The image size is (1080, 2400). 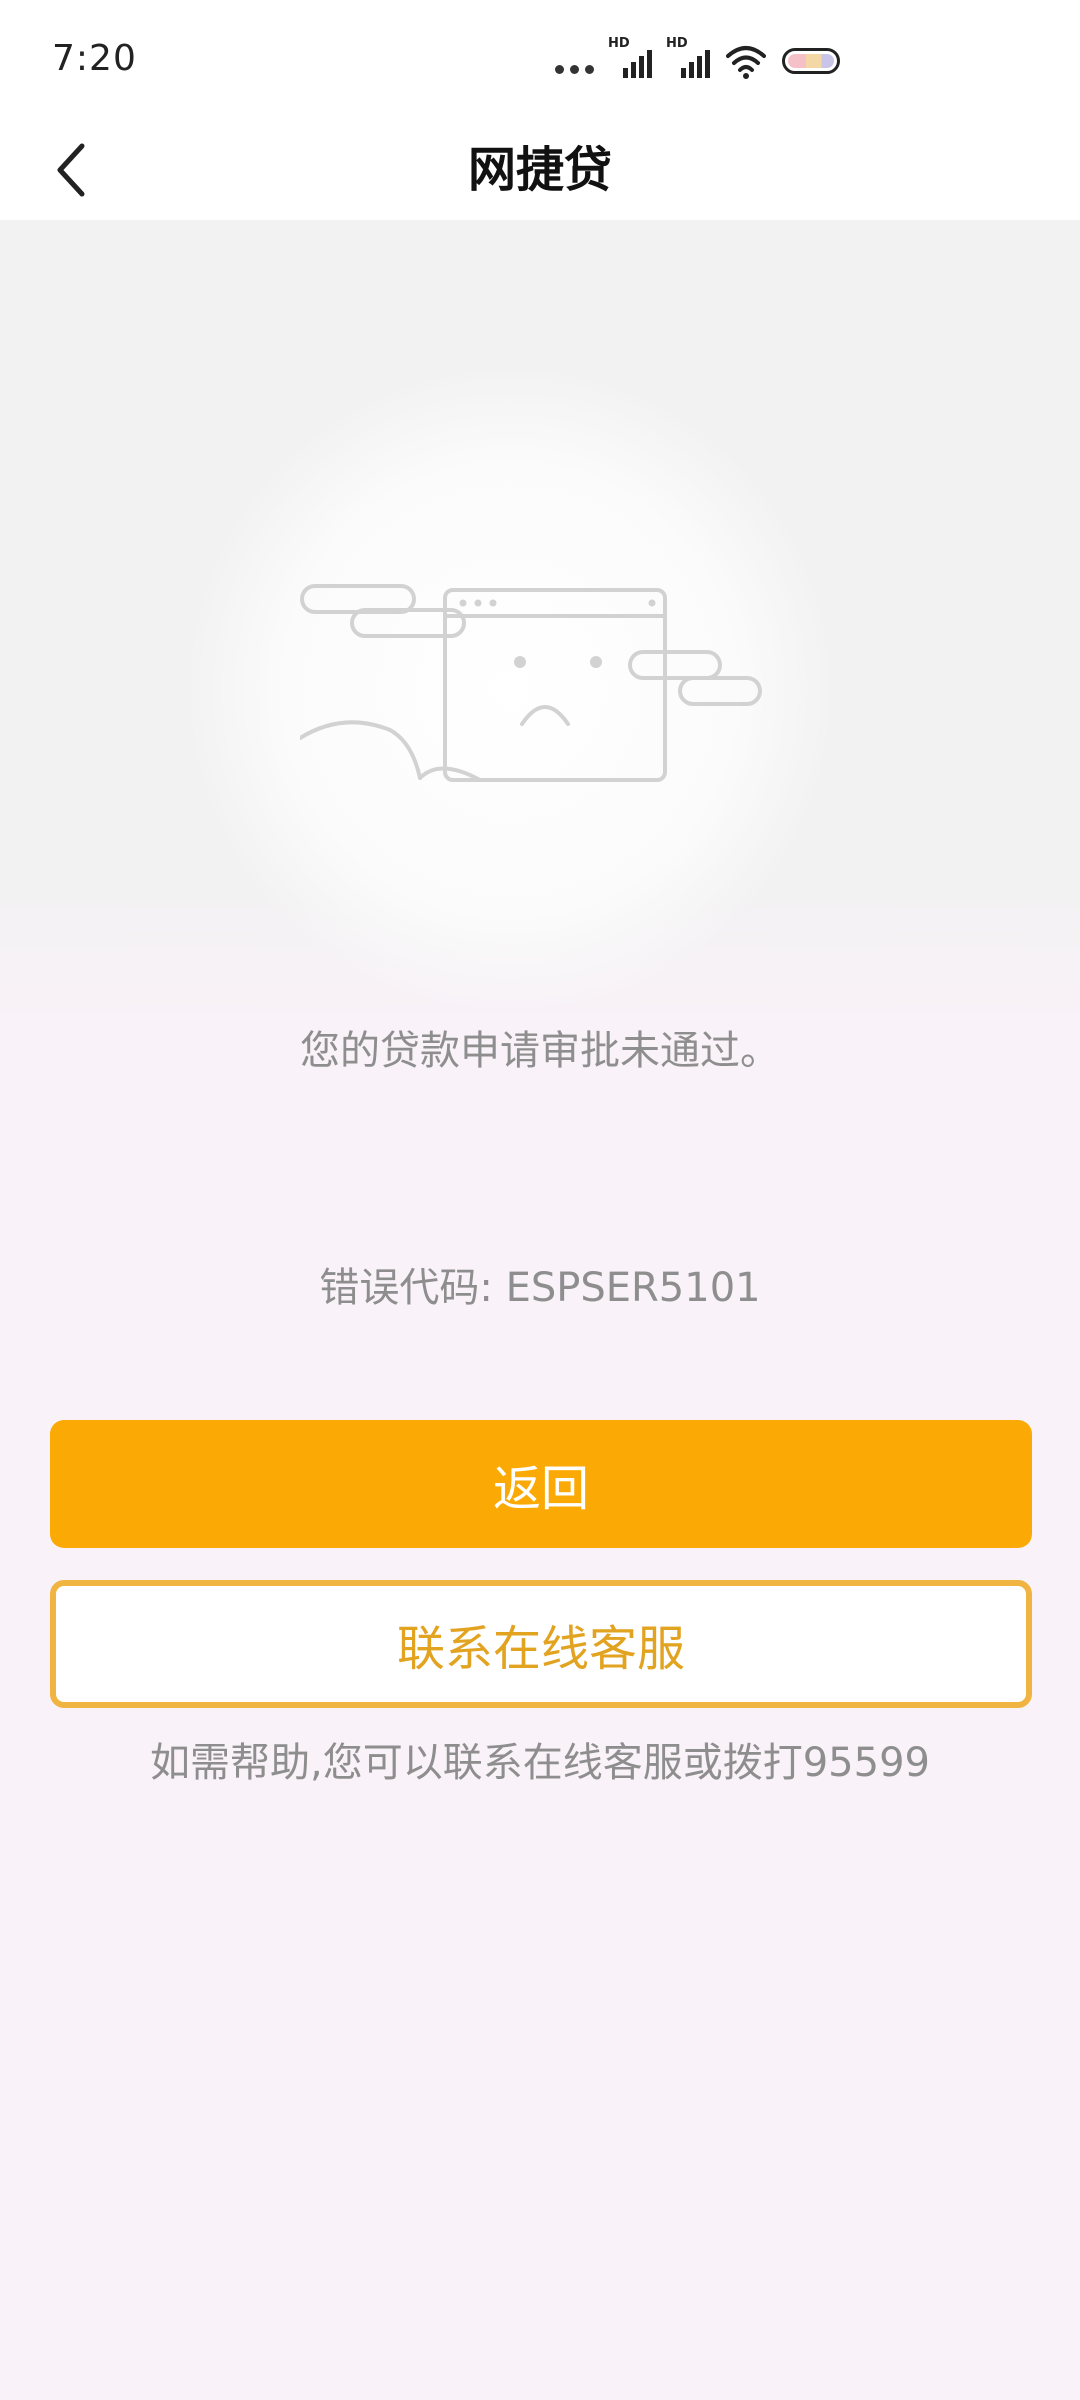 I want to click on signal-hd-label: HD, so click(x=619, y=43).